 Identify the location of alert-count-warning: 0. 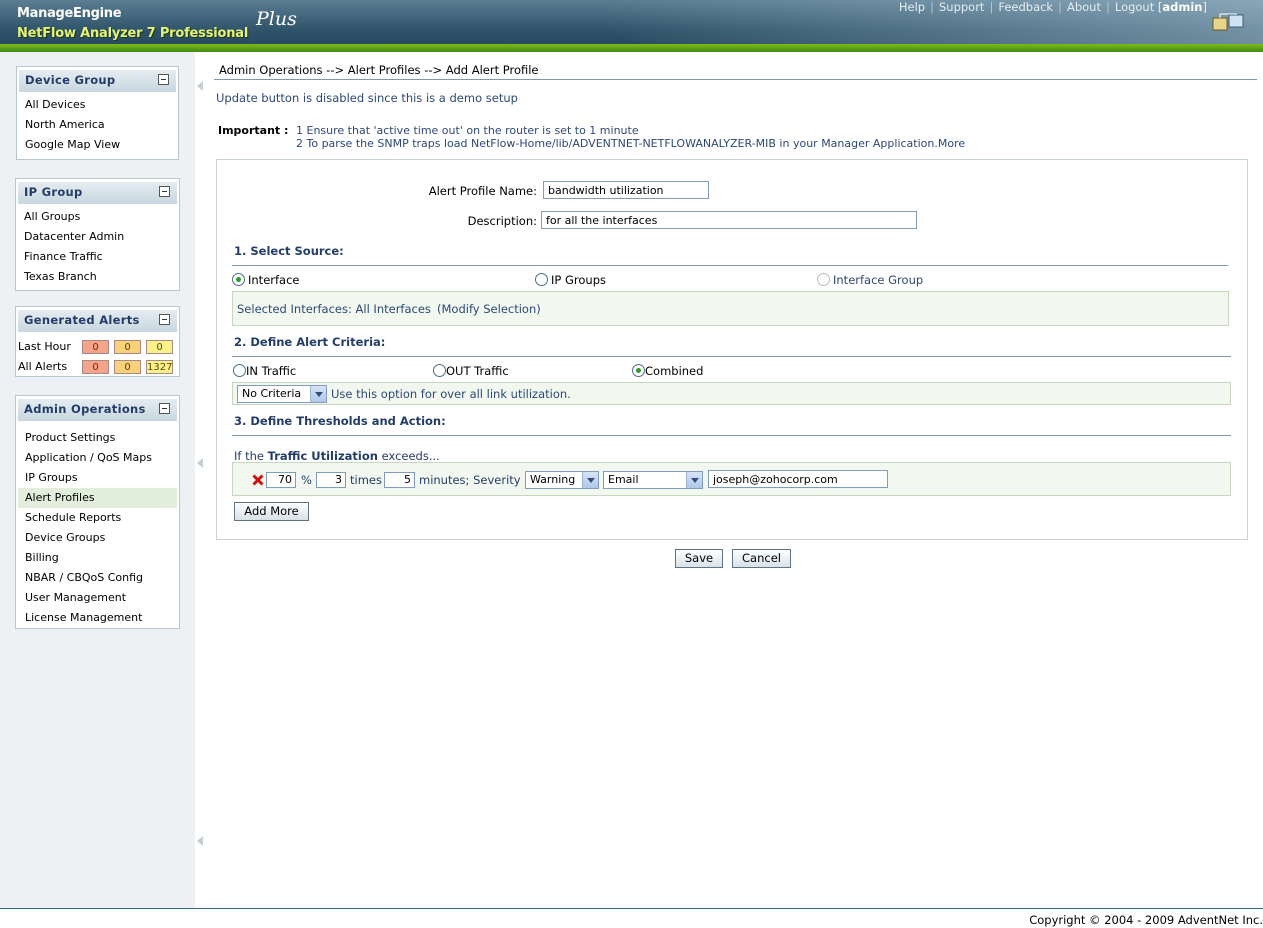
(159, 347).